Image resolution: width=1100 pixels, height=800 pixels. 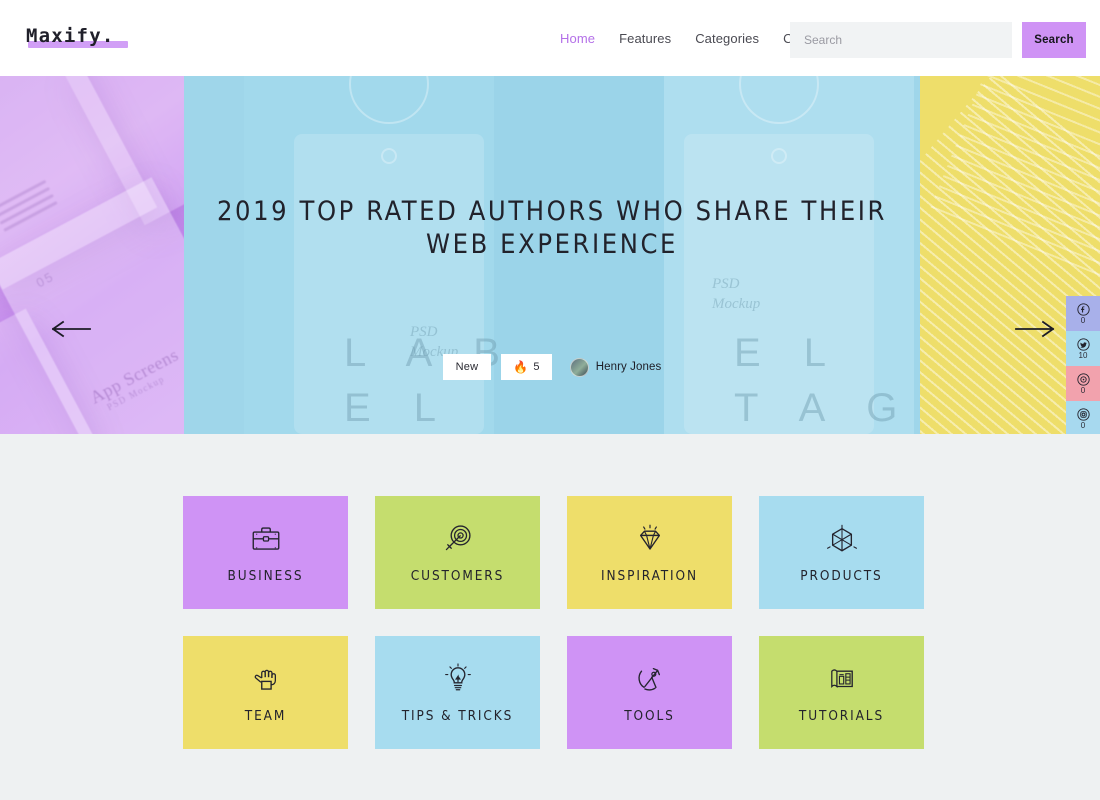 What do you see at coordinates (841, 716) in the screenshot?
I see `category-label: Tutorials` at bounding box center [841, 716].